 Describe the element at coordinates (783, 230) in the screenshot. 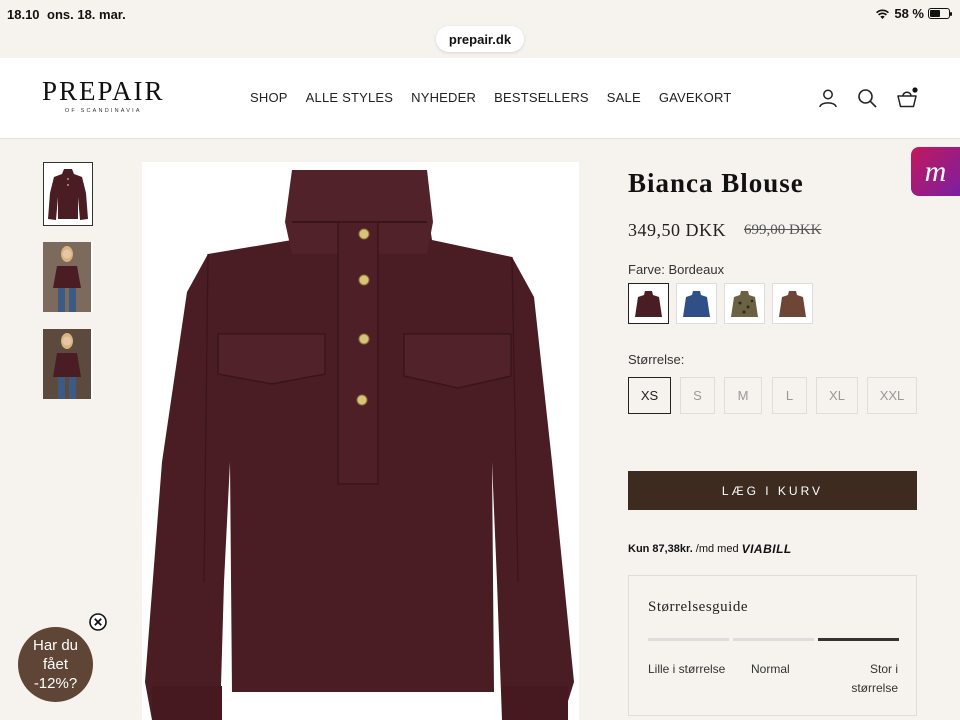

I see `product-old-price: 699,00 DKK` at that location.